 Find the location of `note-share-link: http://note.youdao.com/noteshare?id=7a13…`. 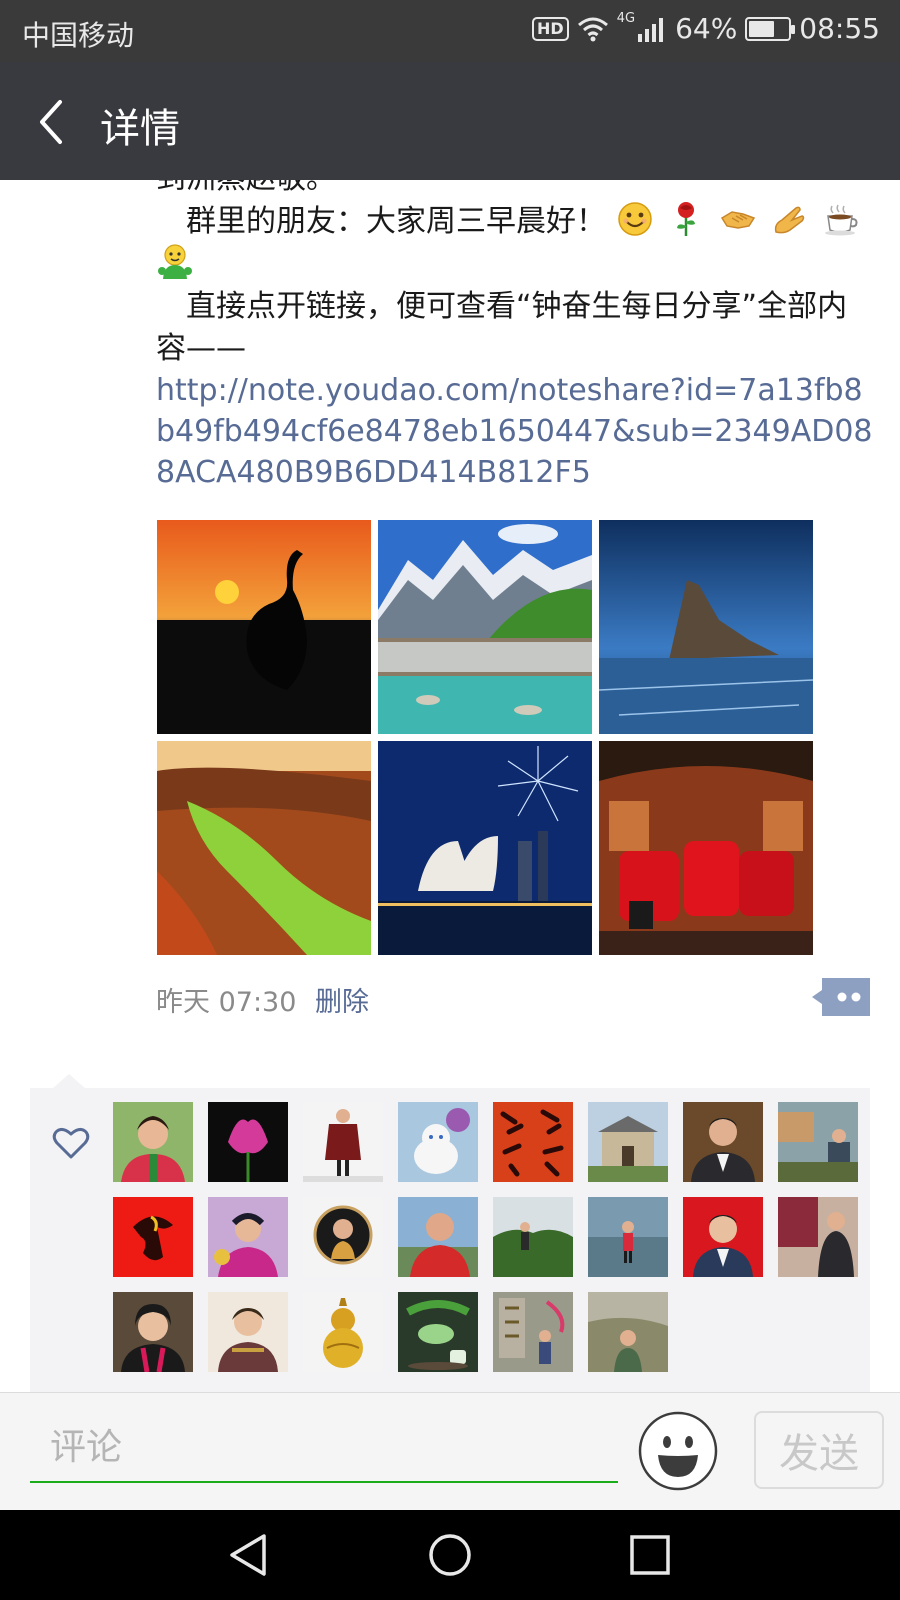

note-share-link: http://note.youdao.com/noteshare?id=7a13… is located at coordinates (516, 431).